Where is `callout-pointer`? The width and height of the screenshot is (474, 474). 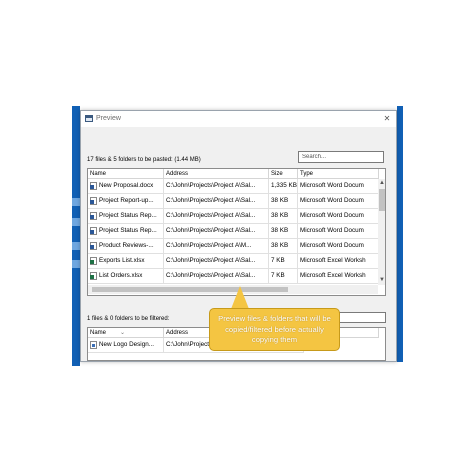 callout-pointer is located at coordinates (240, 297).